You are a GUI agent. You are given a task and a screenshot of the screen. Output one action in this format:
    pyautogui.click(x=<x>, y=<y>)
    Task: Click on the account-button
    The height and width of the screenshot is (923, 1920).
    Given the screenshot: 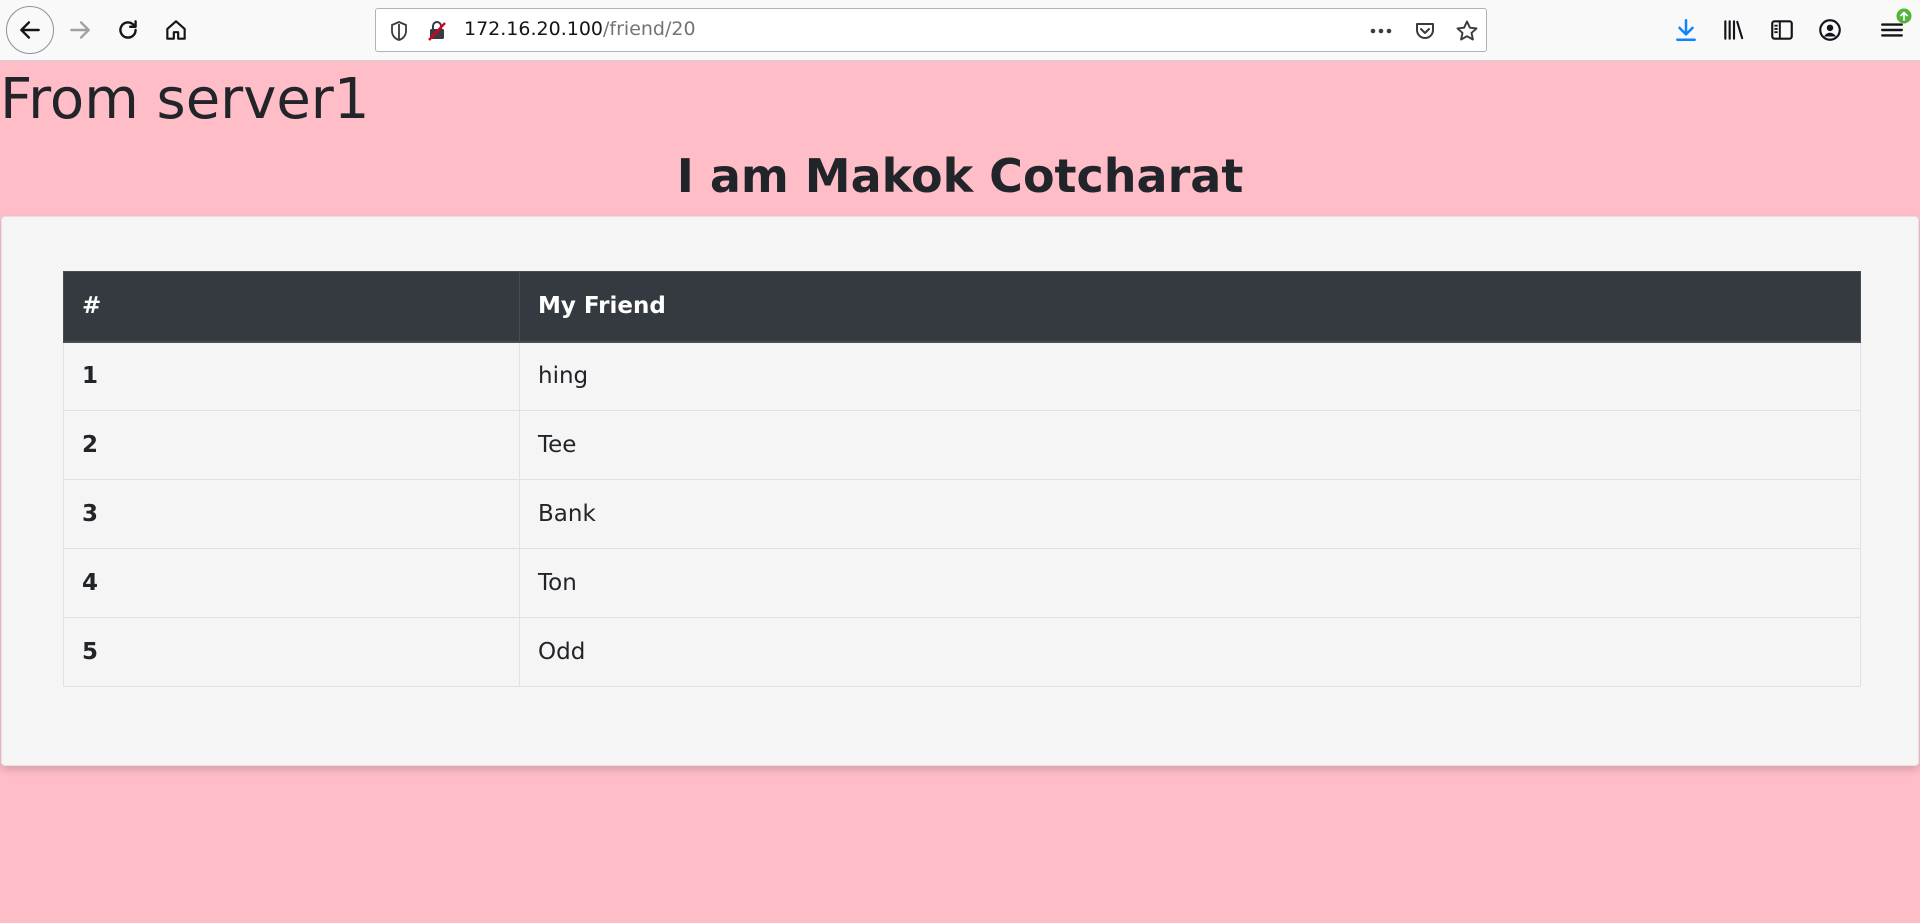 What is the action you would take?
    pyautogui.click(x=1830, y=30)
    